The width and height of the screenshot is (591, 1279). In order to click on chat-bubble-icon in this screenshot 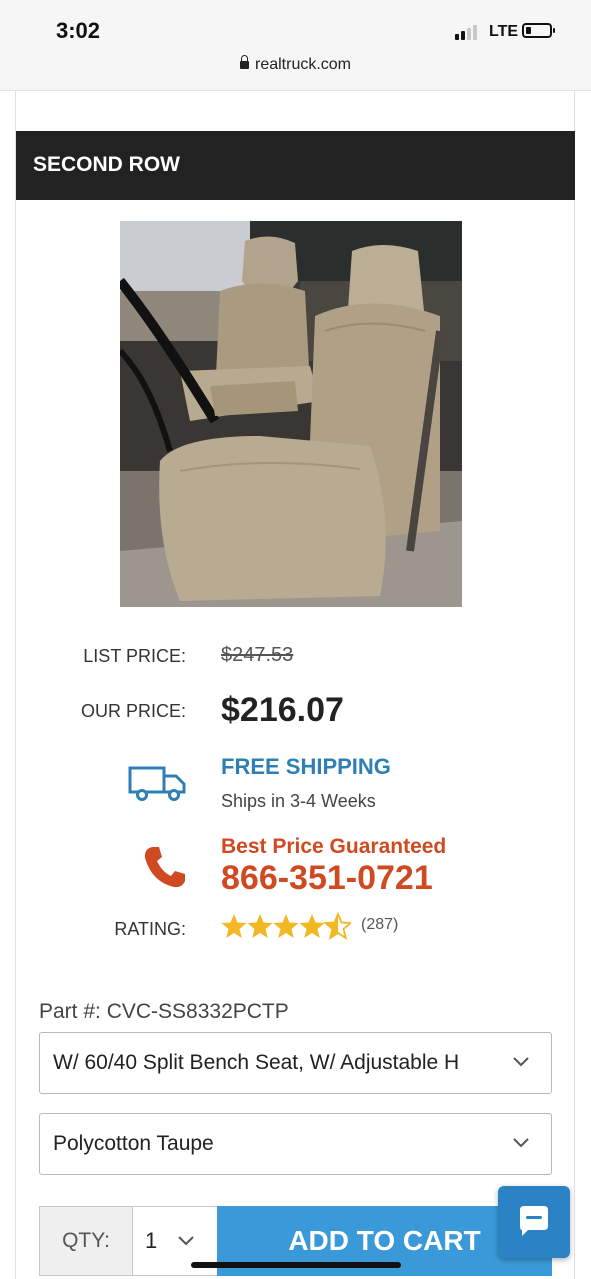, I will do `click(534, 1221)`.